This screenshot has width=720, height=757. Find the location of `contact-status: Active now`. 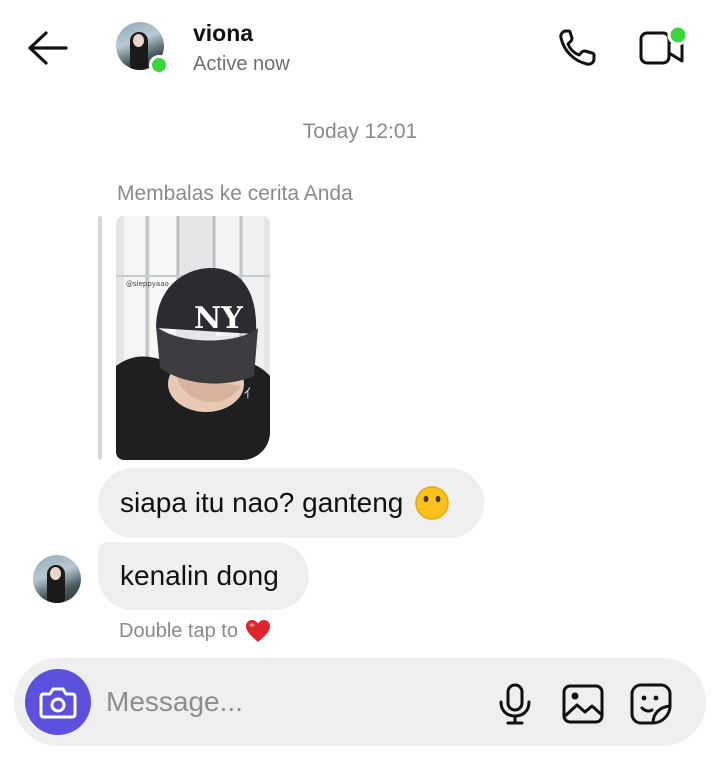

contact-status: Active now is located at coordinates (241, 64).